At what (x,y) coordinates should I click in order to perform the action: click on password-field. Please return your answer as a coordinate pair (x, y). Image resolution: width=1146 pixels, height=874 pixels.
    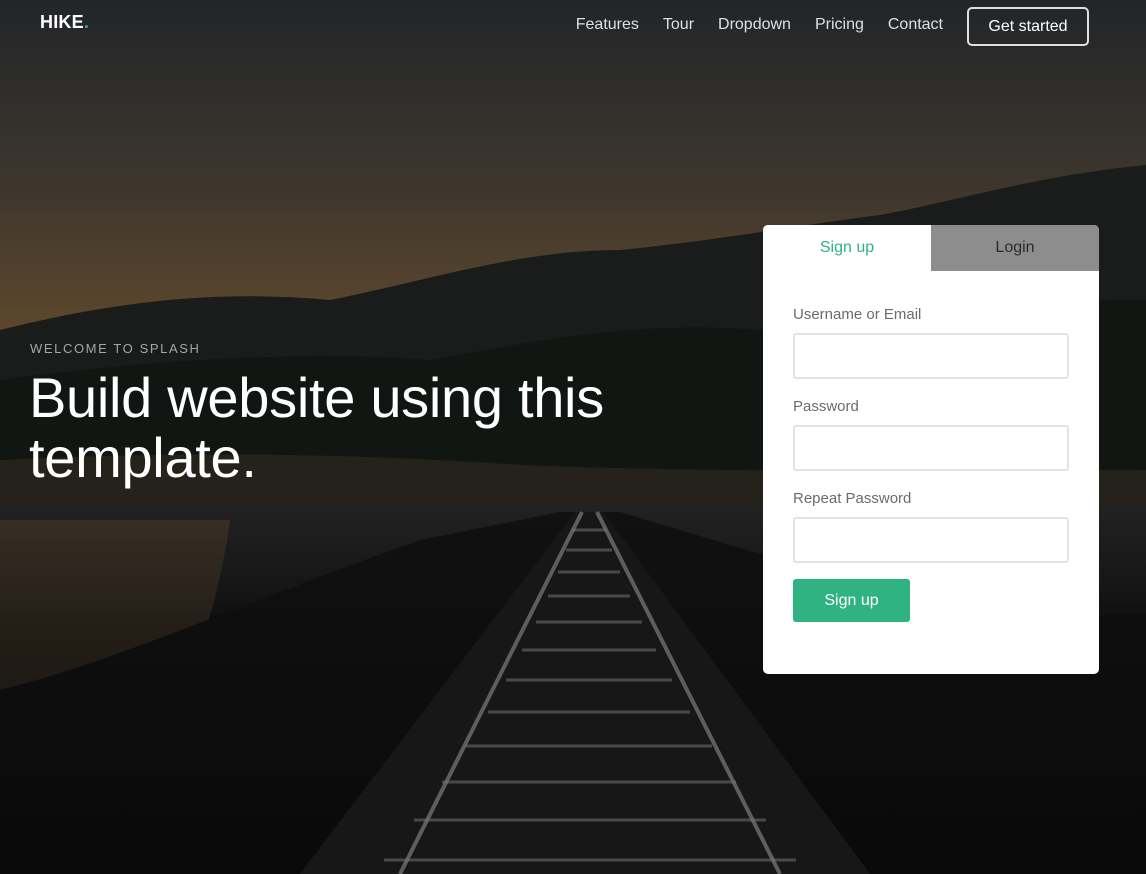
    Looking at the image, I should click on (931, 448).